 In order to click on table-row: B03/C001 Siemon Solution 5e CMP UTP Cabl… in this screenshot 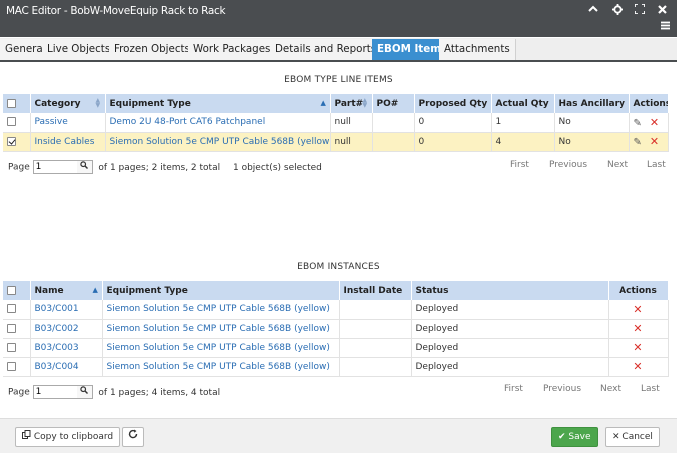, I will do `click(336, 310)`.